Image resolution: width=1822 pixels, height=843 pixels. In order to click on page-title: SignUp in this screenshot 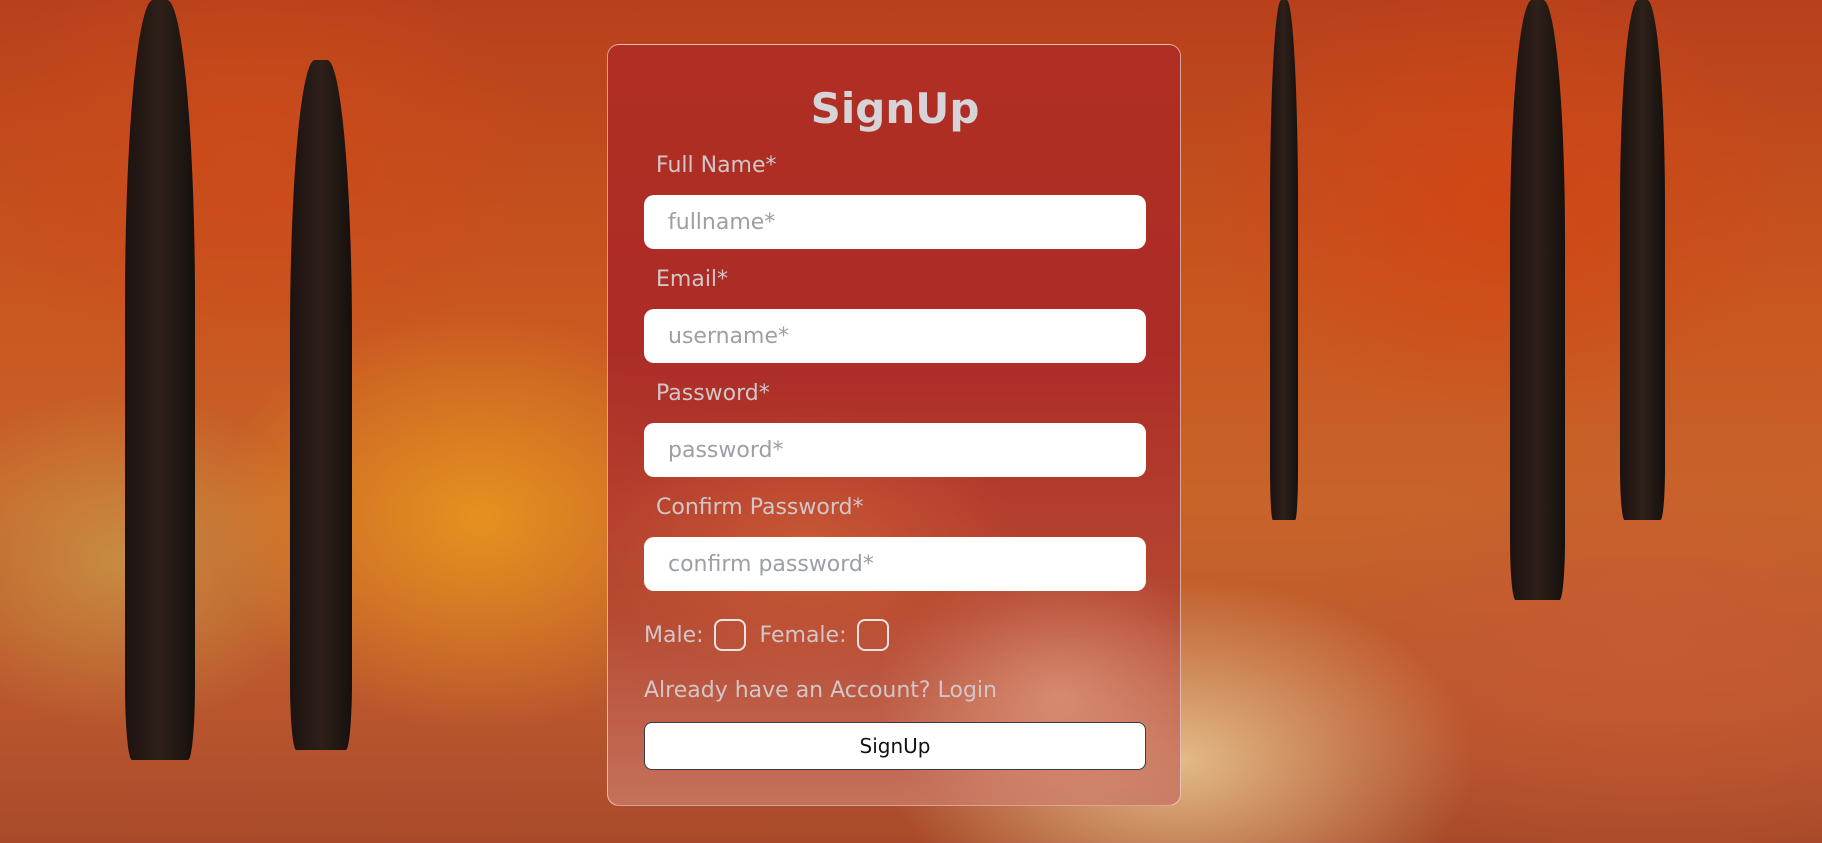, I will do `click(895, 108)`.